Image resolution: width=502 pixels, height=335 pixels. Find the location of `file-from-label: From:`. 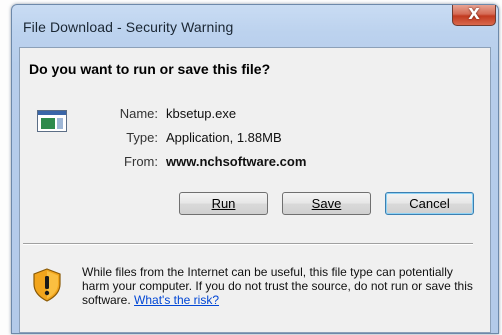

file-from-label: From: is located at coordinates (141, 161).